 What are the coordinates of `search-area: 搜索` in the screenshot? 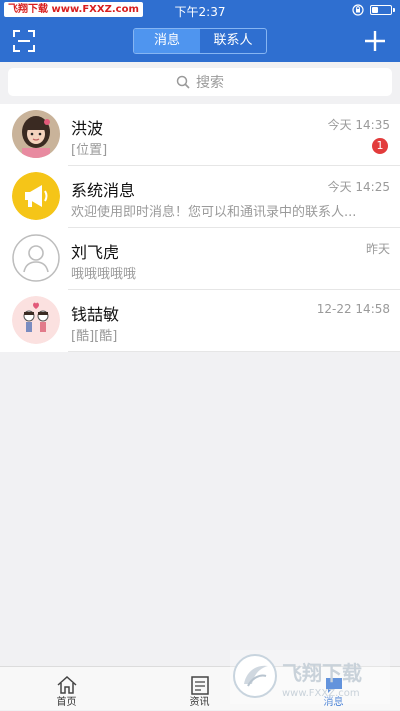 It's located at (200, 83).